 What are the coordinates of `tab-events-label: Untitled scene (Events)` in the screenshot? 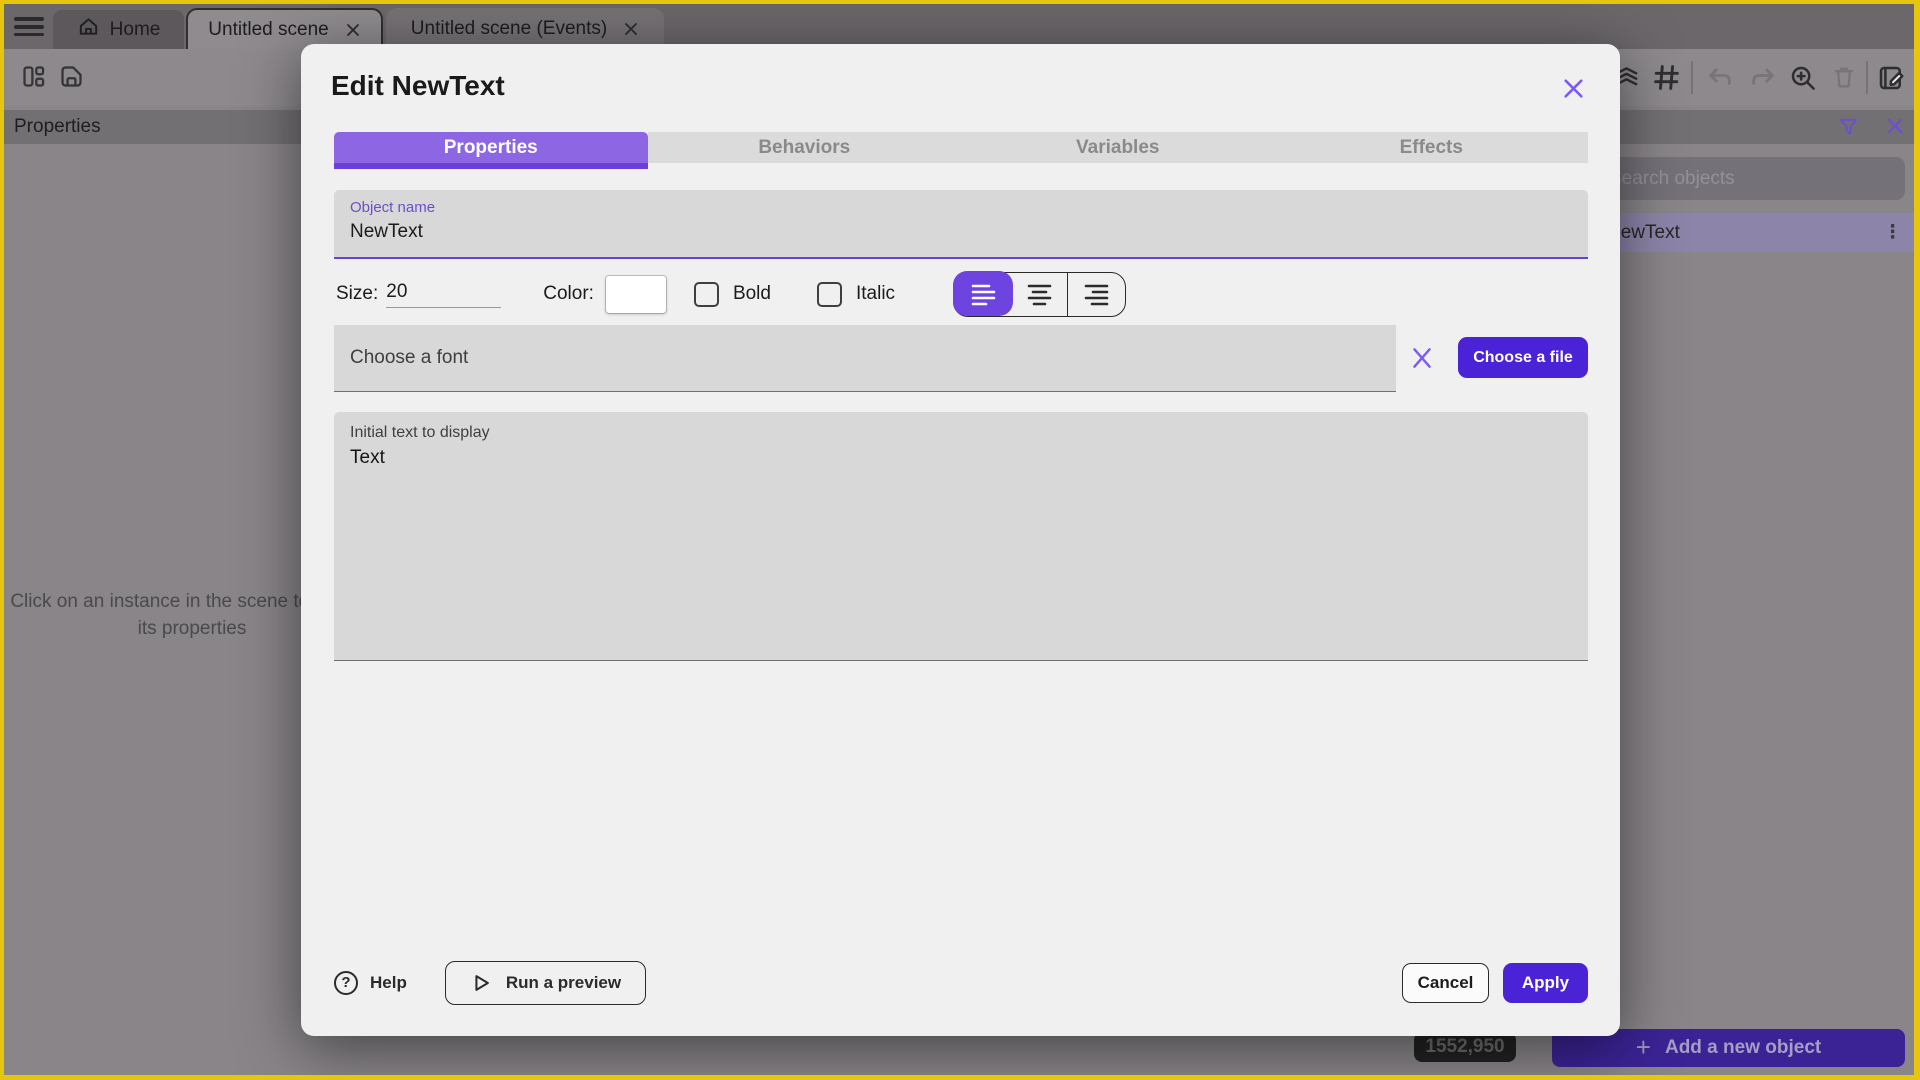 It's located at (509, 28).